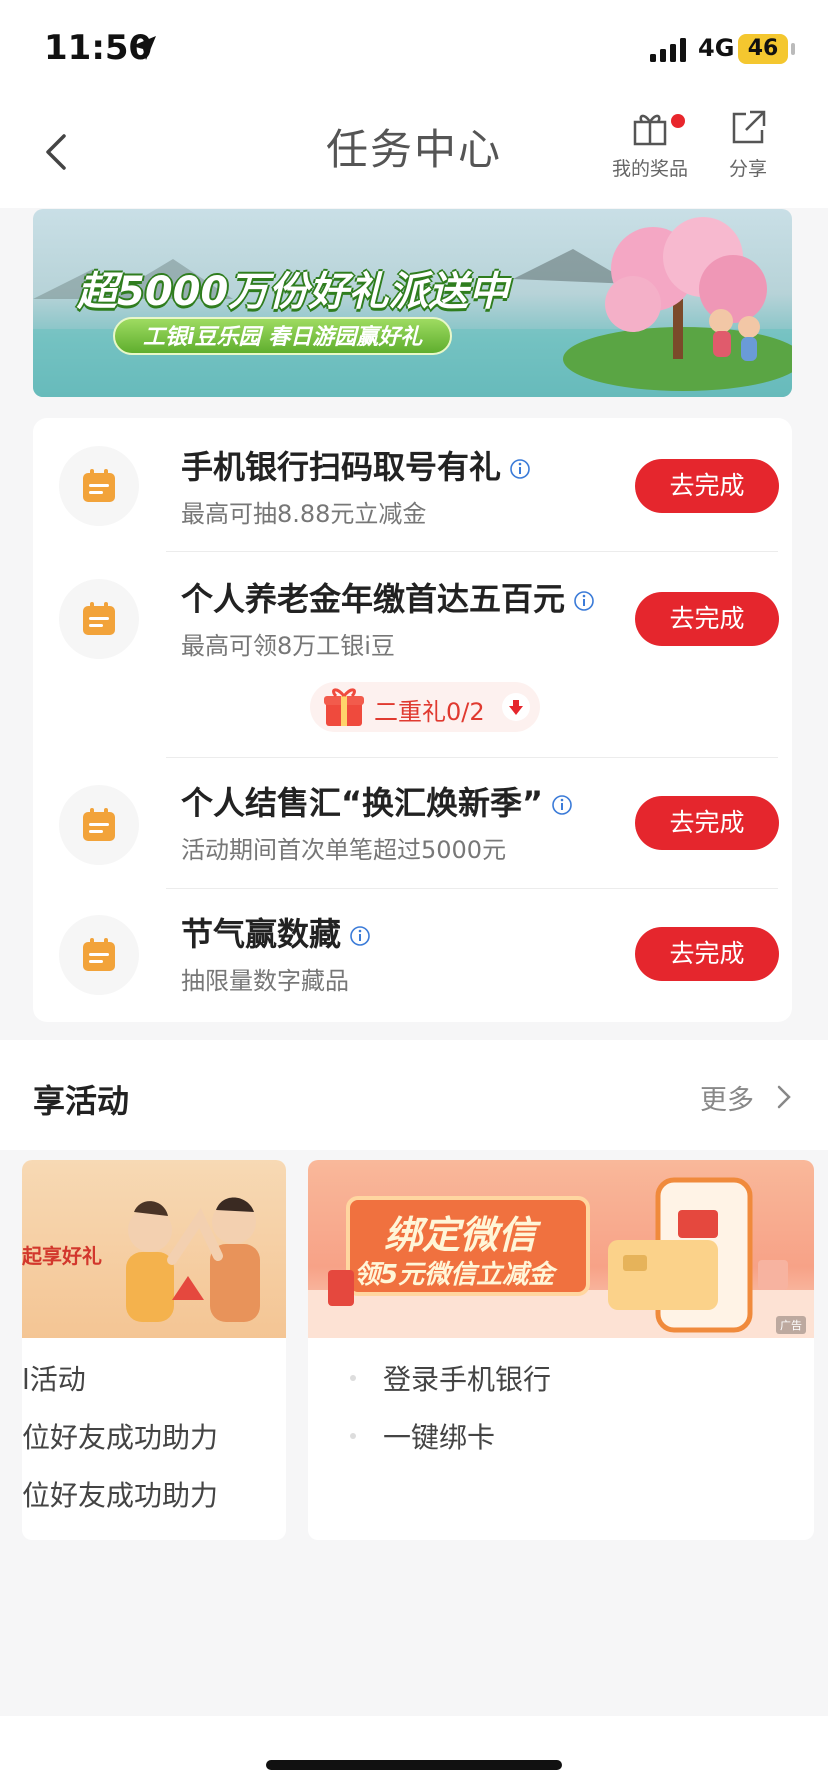 This screenshot has height=1792, width=828. I want to click on bottom-safe-area, so click(414, 1754).